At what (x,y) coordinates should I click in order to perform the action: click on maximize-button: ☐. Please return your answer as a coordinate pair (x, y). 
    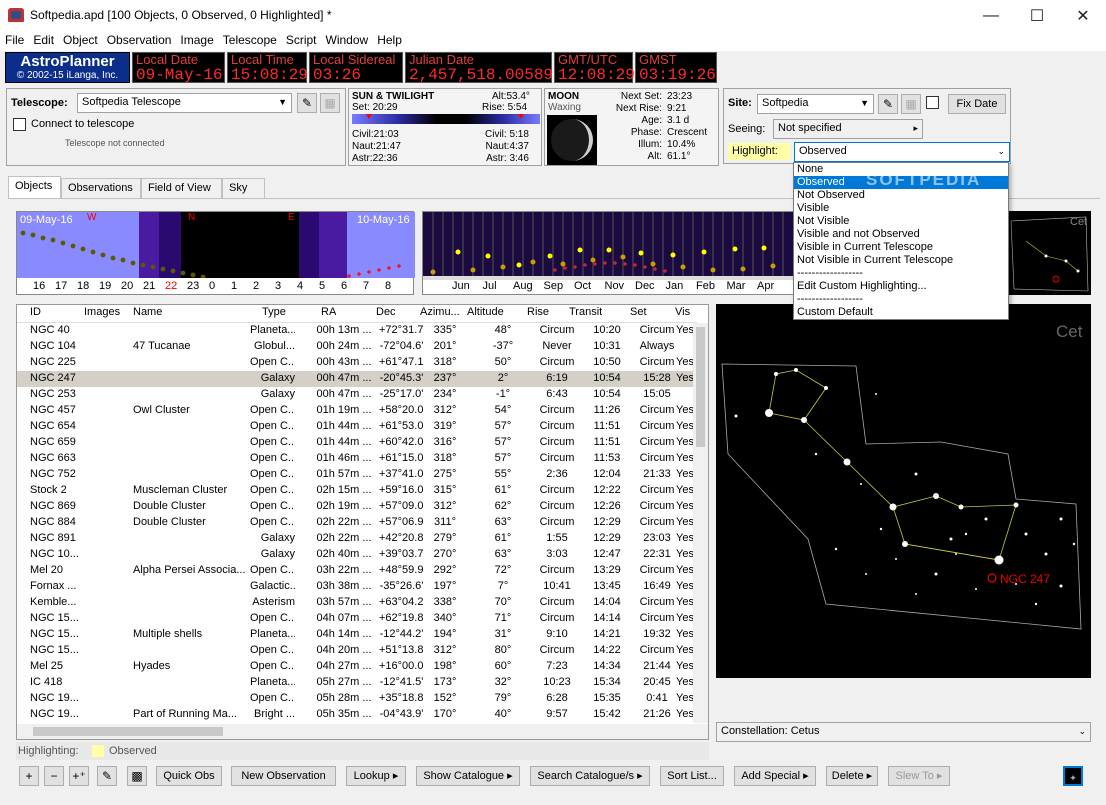
    Looking at the image, I should click on (1037, 15).